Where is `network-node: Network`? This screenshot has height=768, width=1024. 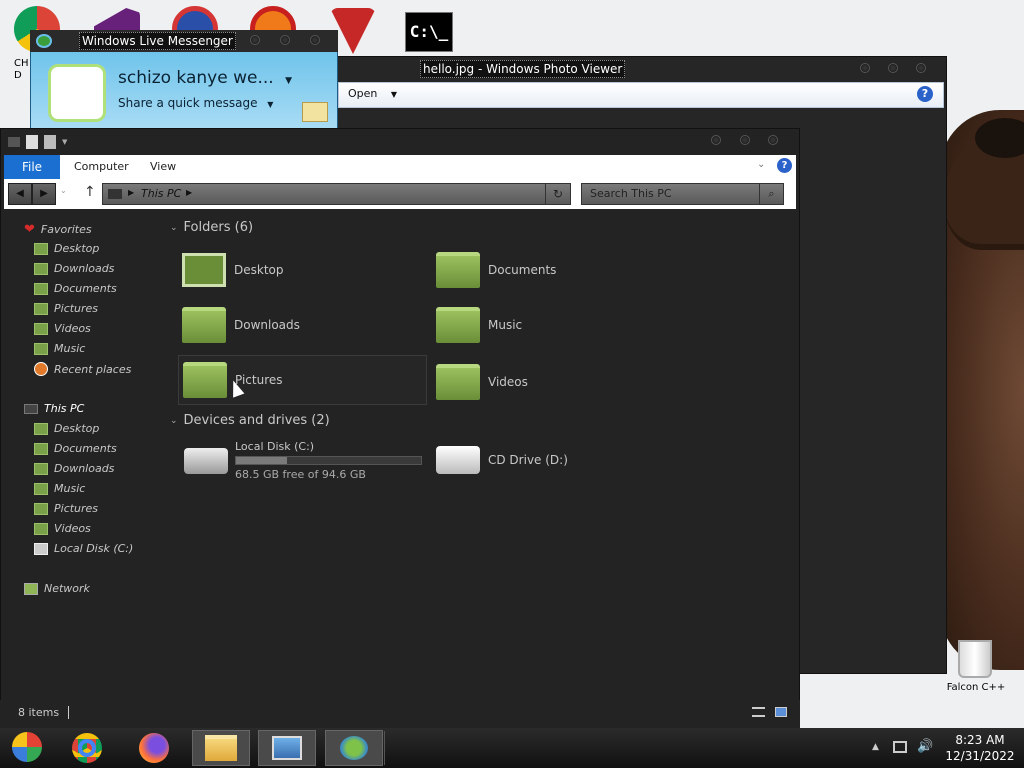 network-node: Network is located at coordinates (57, 588).